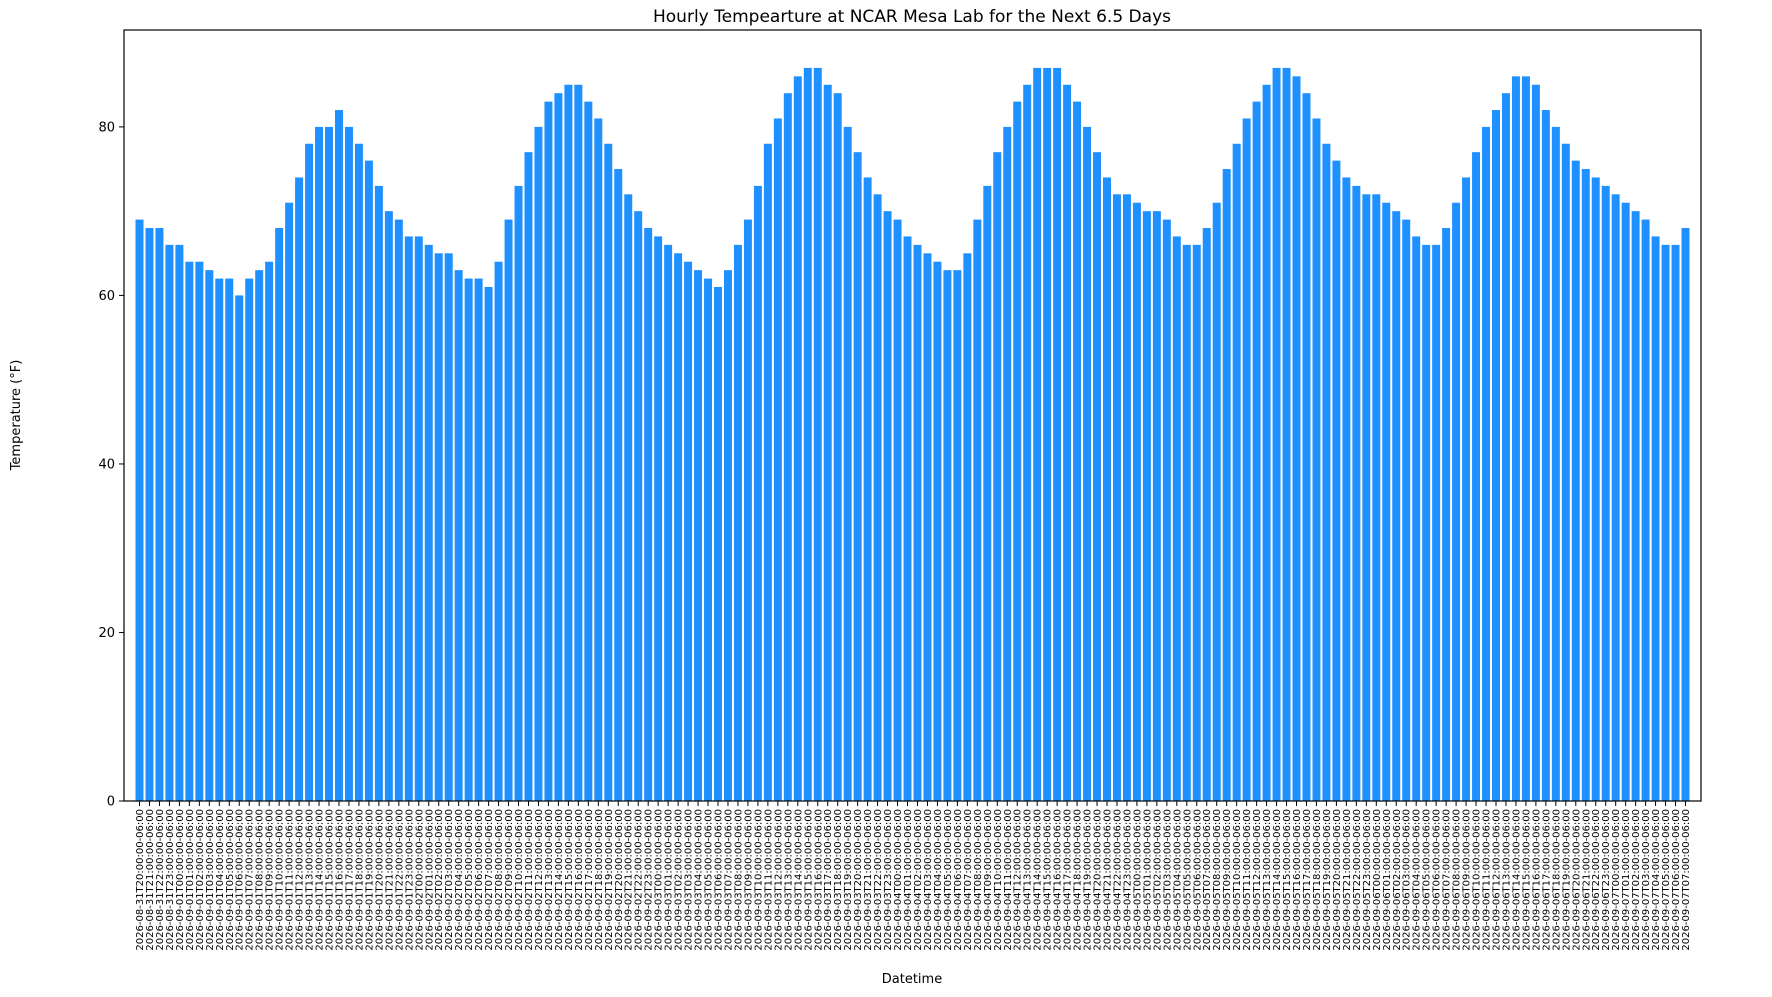 The image size is (1772, 997). Describe the element at coordinates (106, 127) in the screenshot. I see `y-tick-label: 80` at that location.